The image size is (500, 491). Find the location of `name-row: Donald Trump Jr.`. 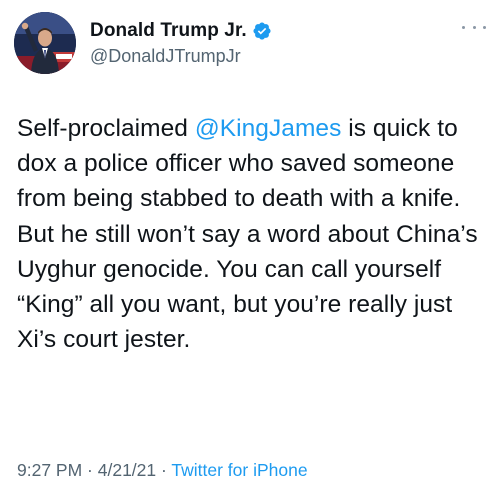

name-row: Donald Trump Jr. is located at coordinates (181, 31).